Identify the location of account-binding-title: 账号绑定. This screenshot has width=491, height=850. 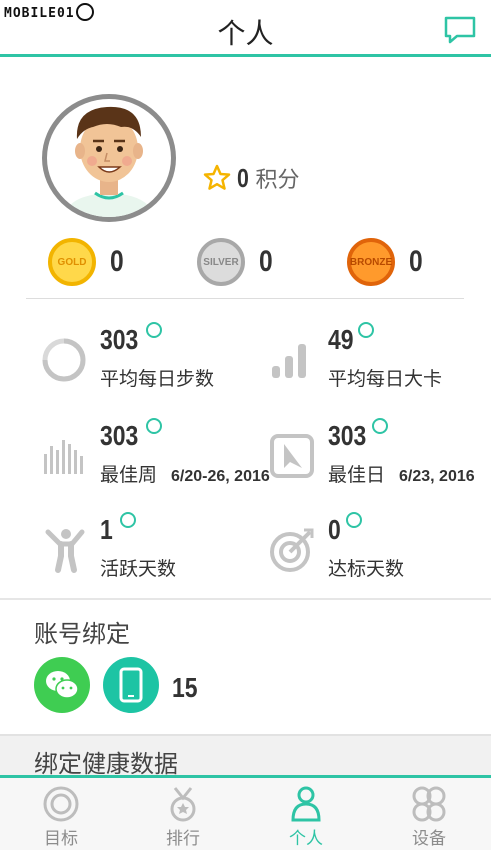
(82, 634).